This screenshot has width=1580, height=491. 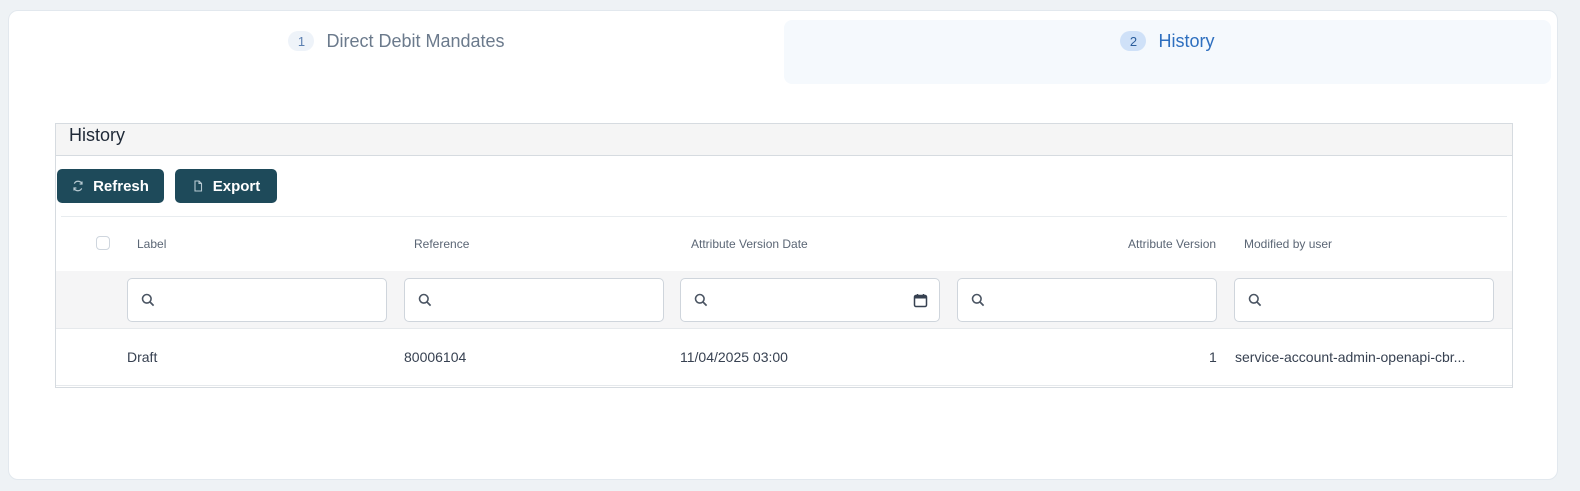 I want to click on divider, so click(x=784, y=216).